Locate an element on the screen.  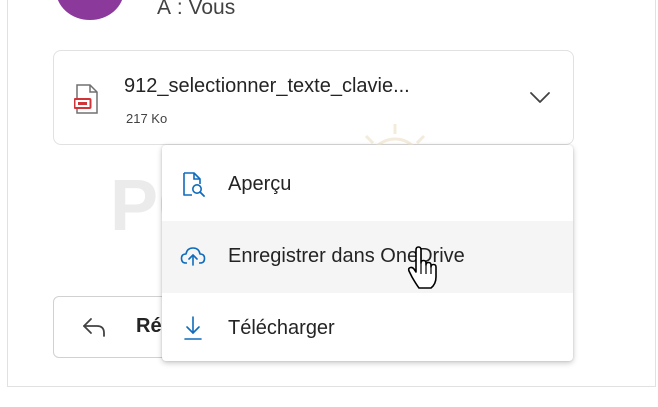
attachment-file-size: 217 Ko is located at coordinates (147, 118).